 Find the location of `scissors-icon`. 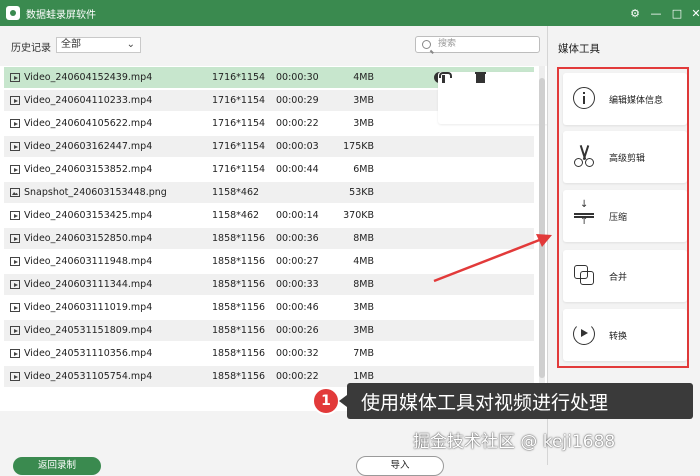

scissors-icon is located at coordinates (584, 156).